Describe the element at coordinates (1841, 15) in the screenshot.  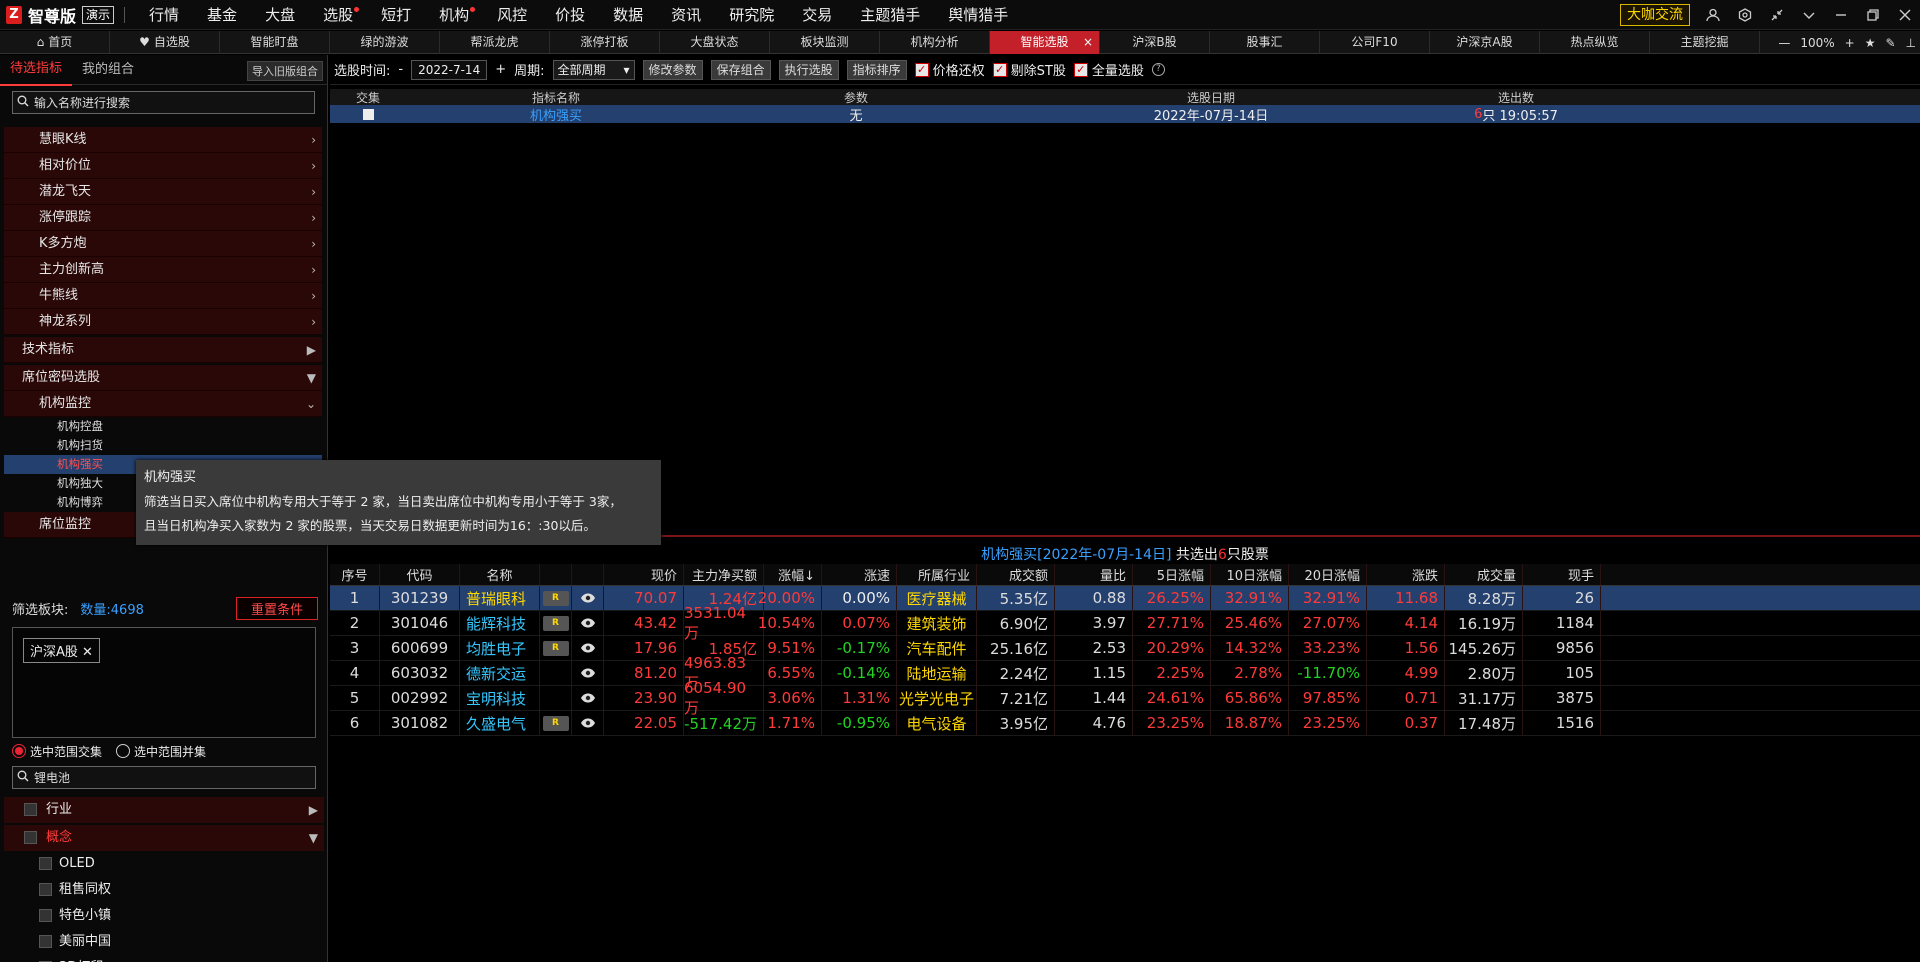
I see `minimize-icon` at that location.